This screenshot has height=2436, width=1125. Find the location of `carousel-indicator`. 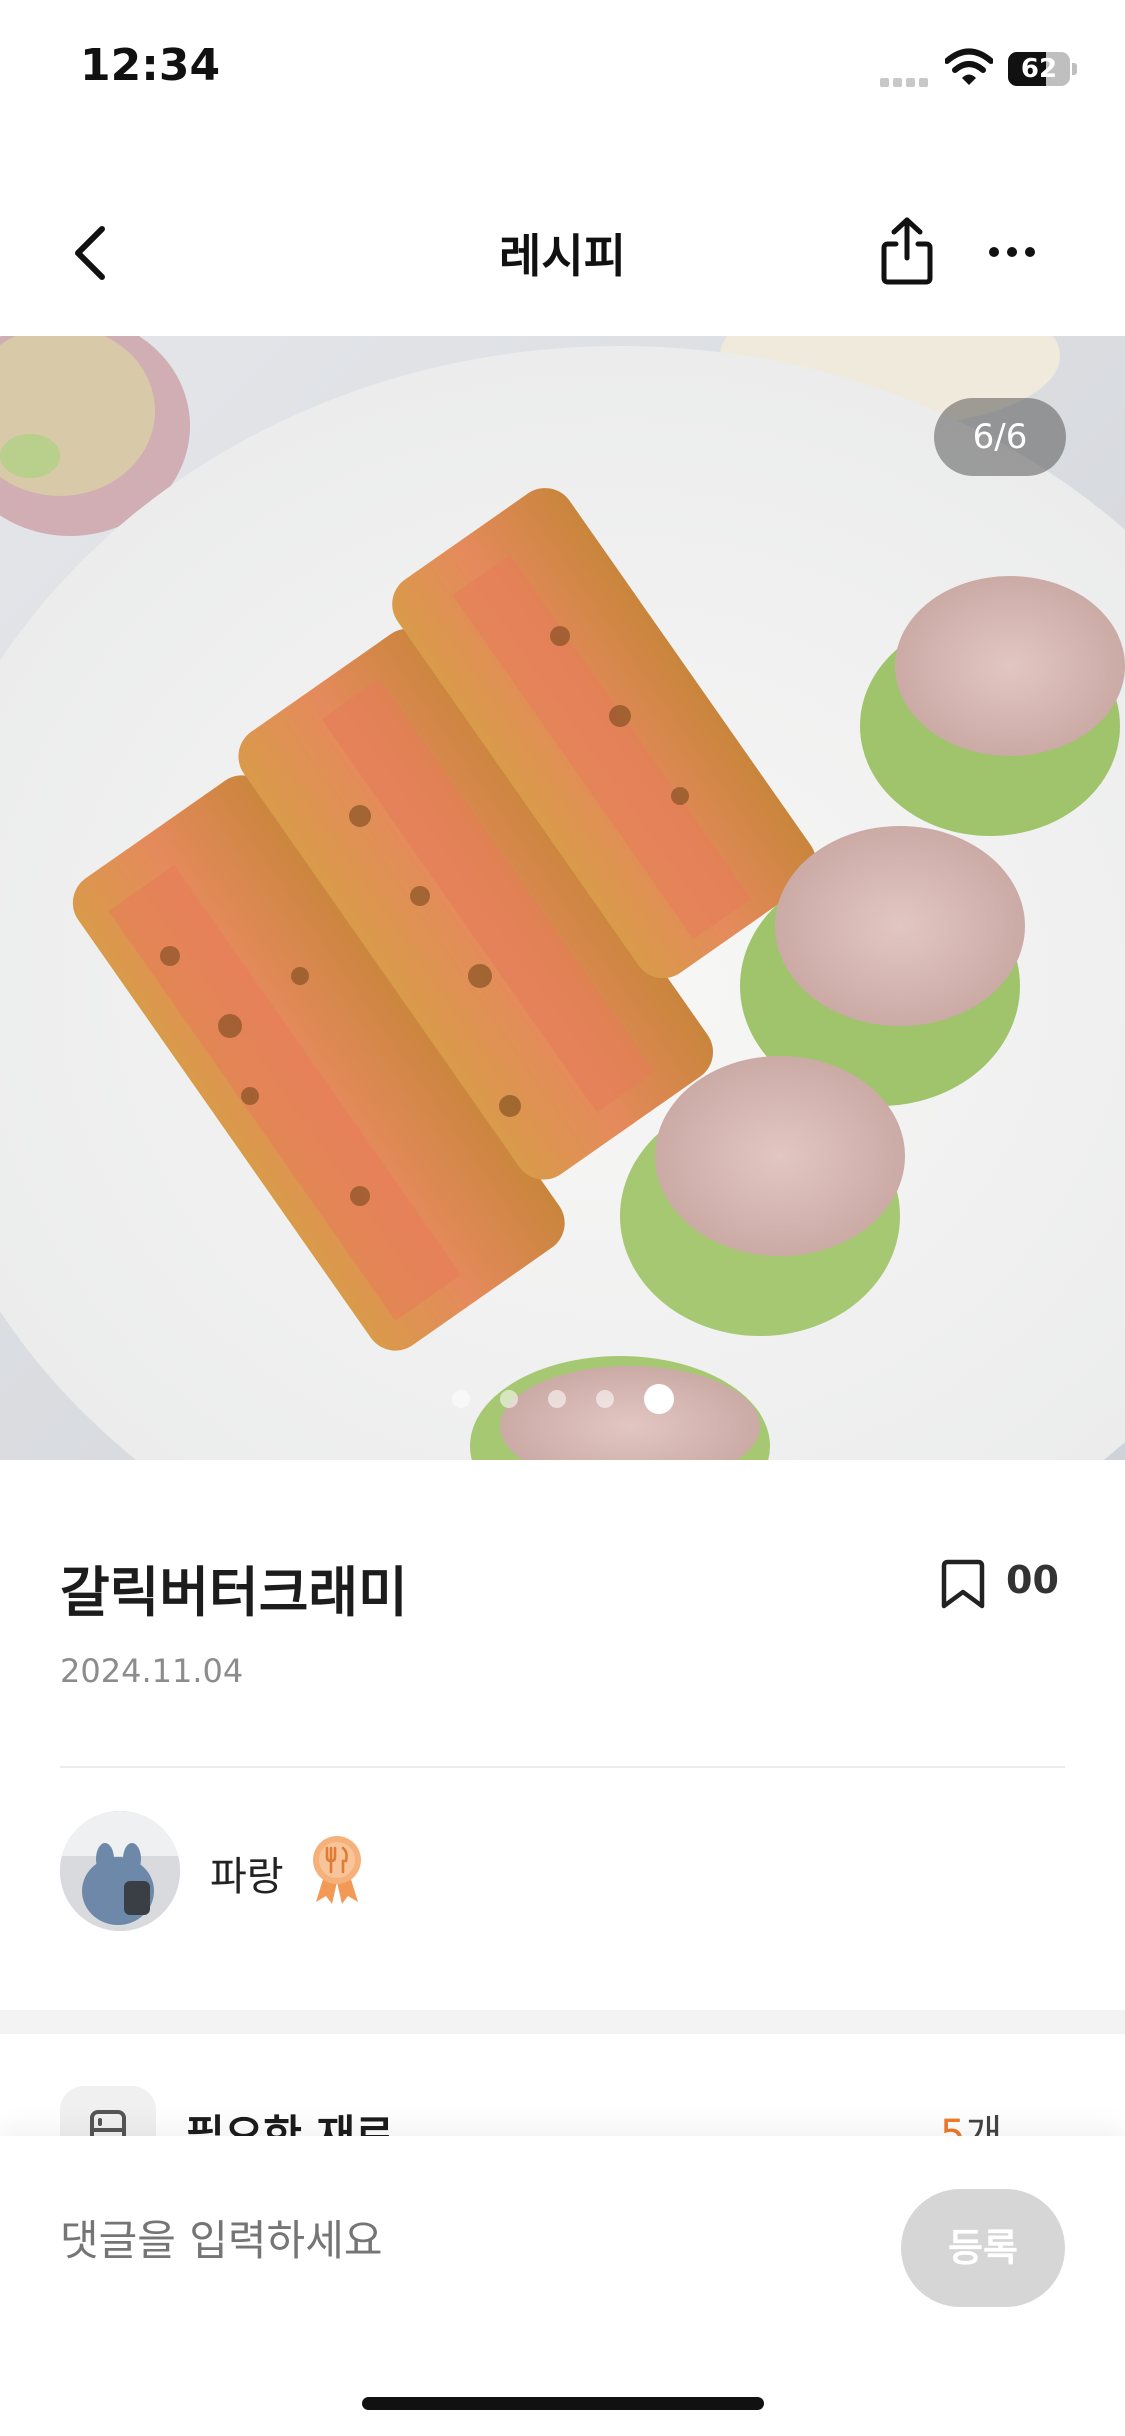

carousel-indicator is located at coordinates (562, 1399).